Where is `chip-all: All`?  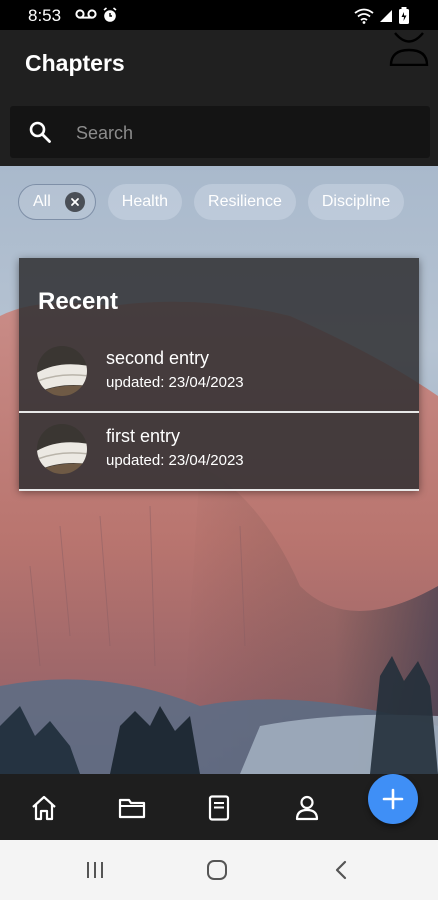 chip-all: All is located at coordinates (57, 202).